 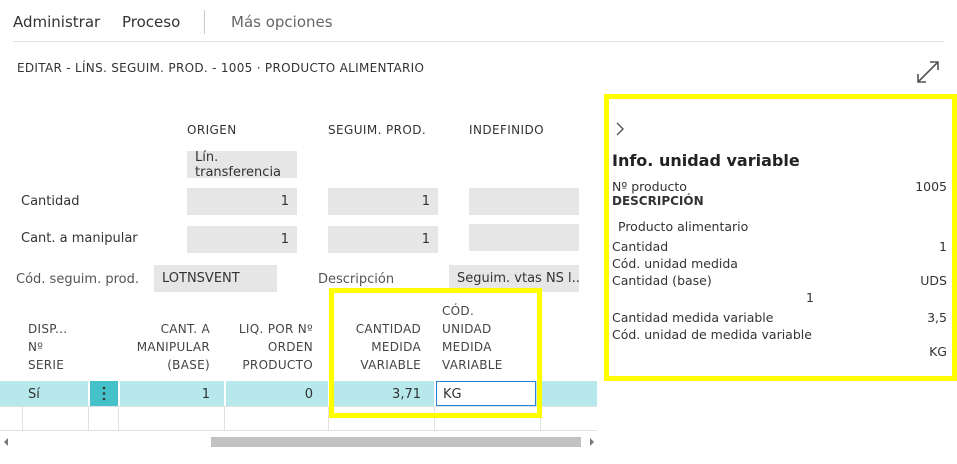 I want to click on cantidad-indefinido-field, so click(x=524, y=201).